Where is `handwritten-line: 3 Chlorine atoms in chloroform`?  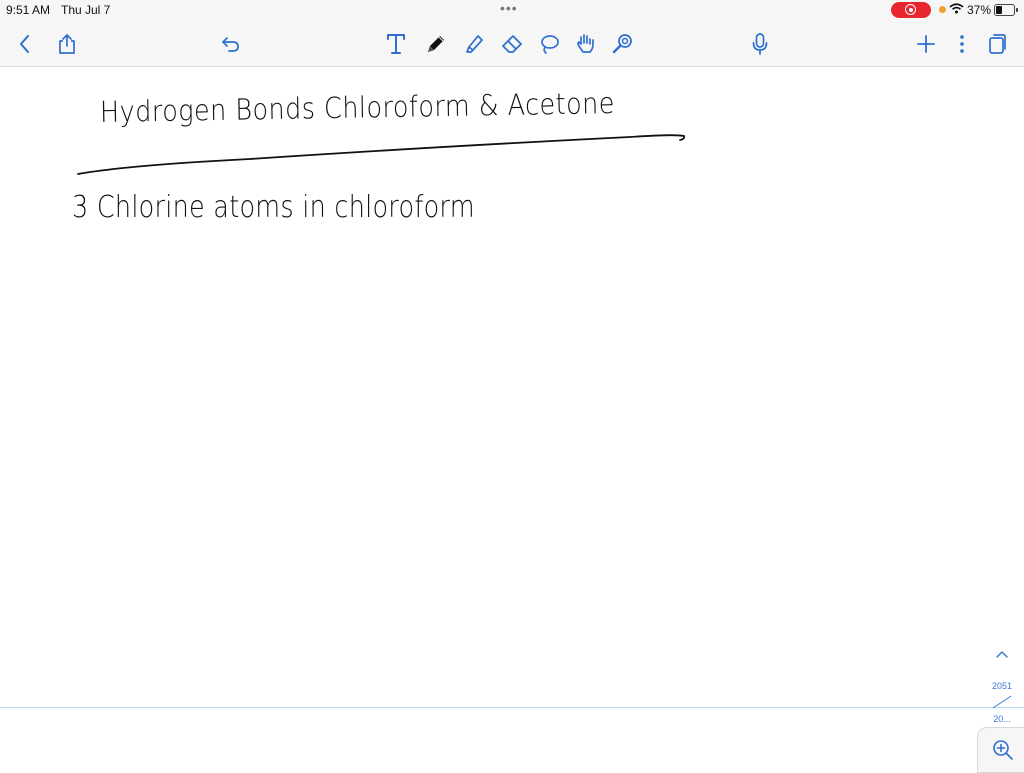
handwritten-line: 3 Chlorine atoms in chloroform is located at coordinates (273, 207).